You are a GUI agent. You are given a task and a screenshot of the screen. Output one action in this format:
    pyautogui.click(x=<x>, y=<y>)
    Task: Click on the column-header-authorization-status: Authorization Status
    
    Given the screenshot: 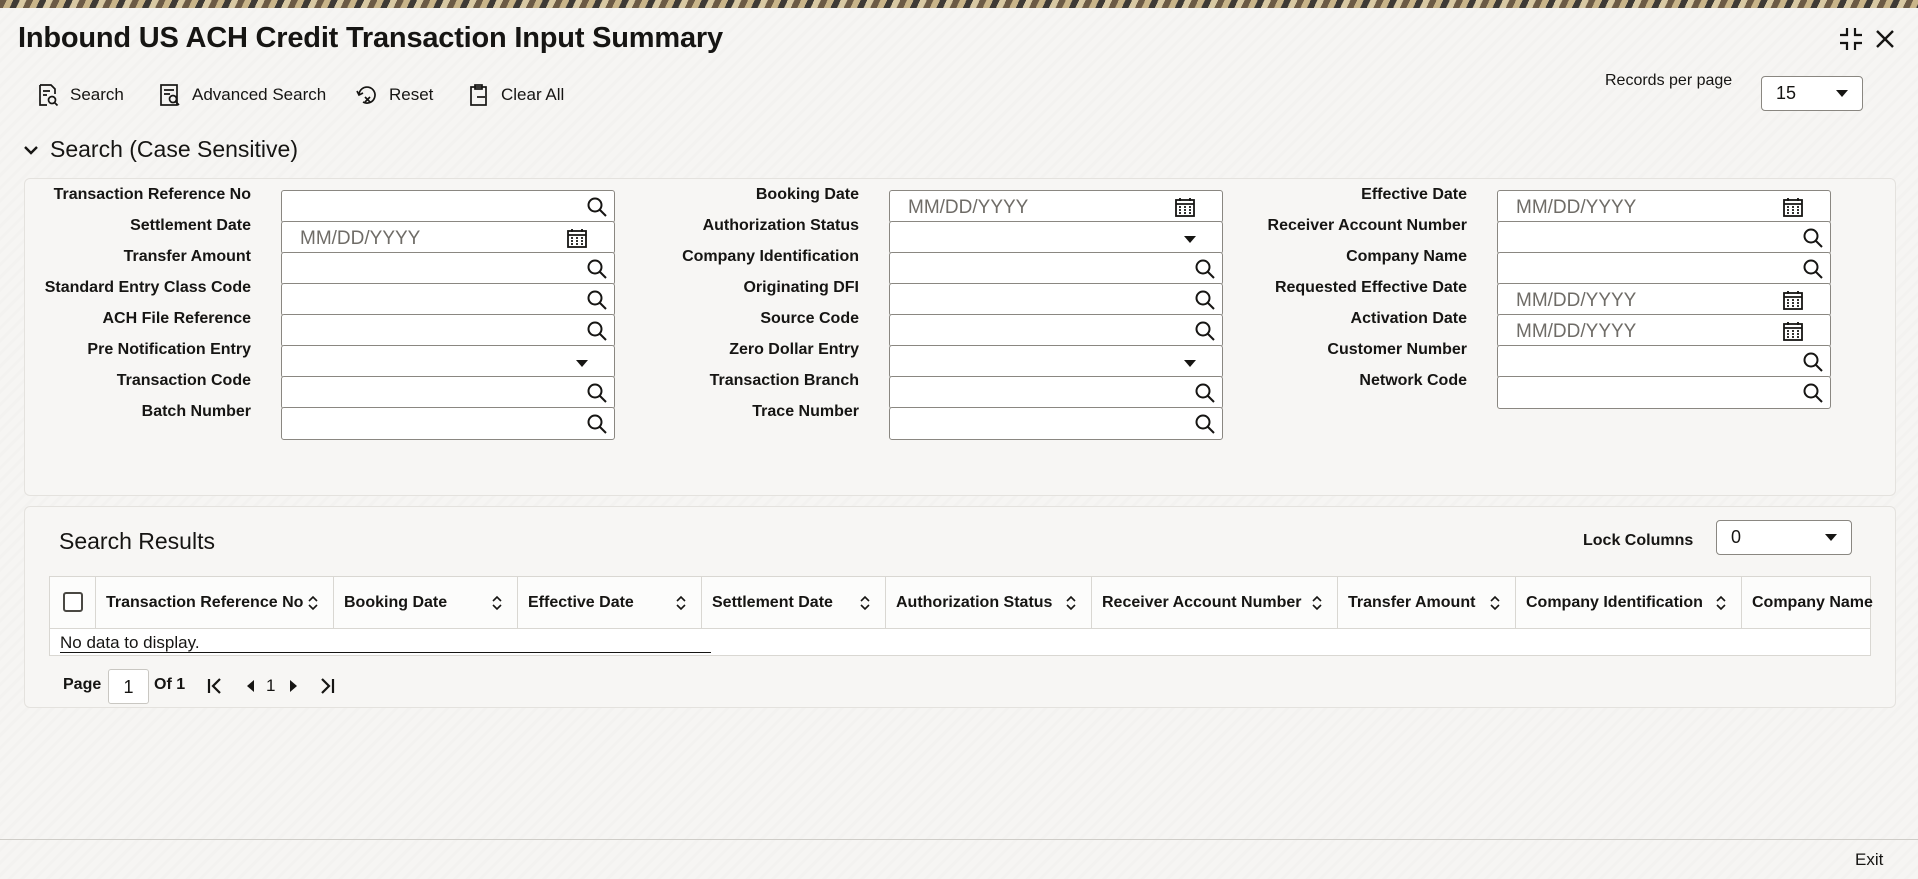 What is the action you would take?
    pyautogui.click(x=989, y=603)
    